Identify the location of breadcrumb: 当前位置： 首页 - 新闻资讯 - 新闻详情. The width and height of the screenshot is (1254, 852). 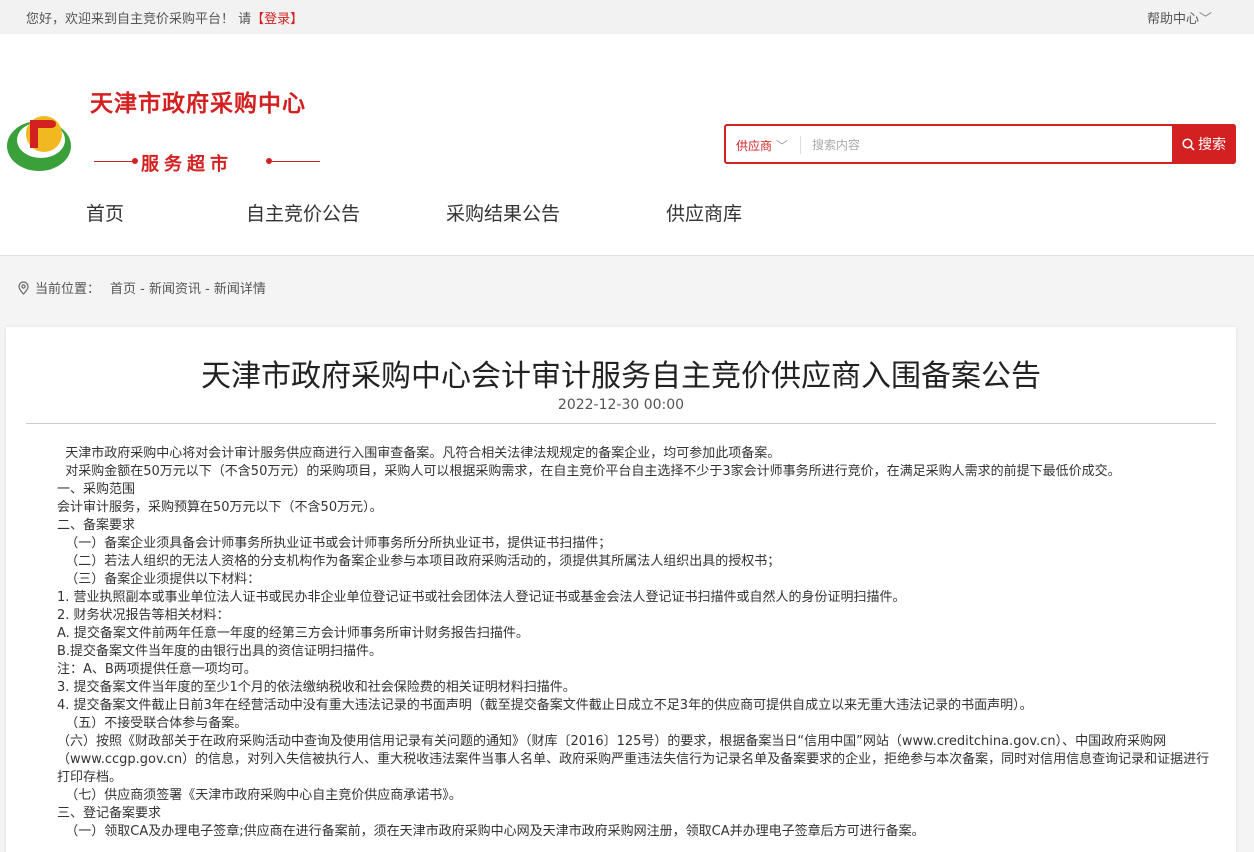
(142, 287).